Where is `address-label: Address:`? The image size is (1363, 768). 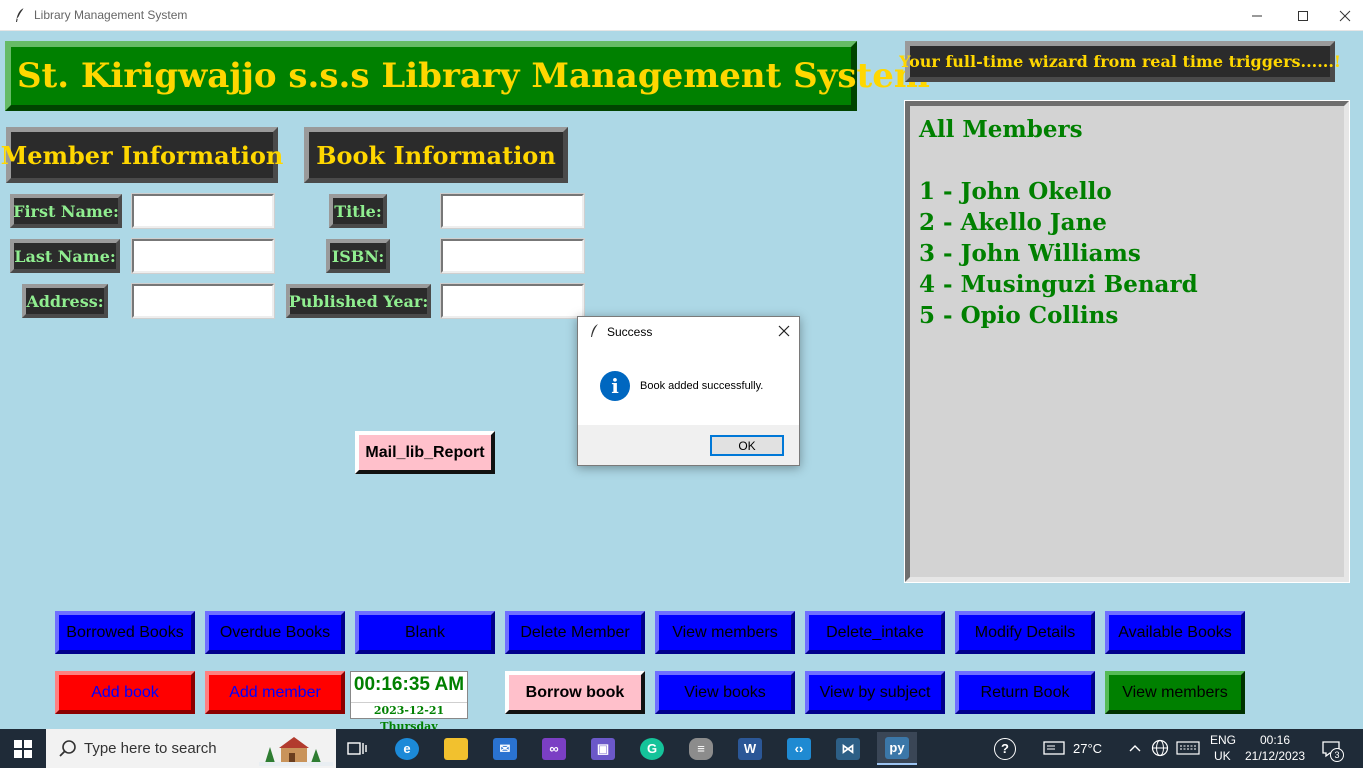
address-label: Address: is located at coordinates (65, 301).